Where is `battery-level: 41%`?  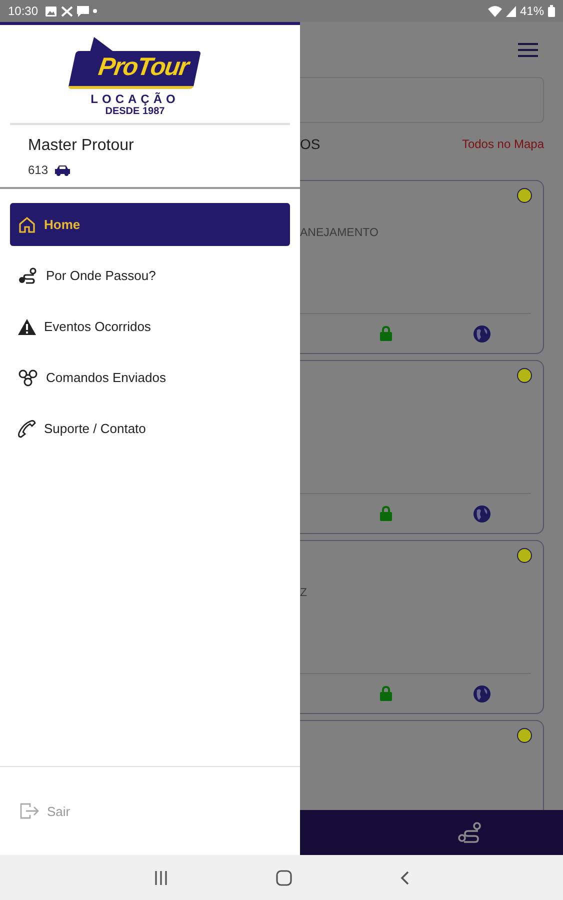
battery-level: 41% is located at coordinates (532, 11).